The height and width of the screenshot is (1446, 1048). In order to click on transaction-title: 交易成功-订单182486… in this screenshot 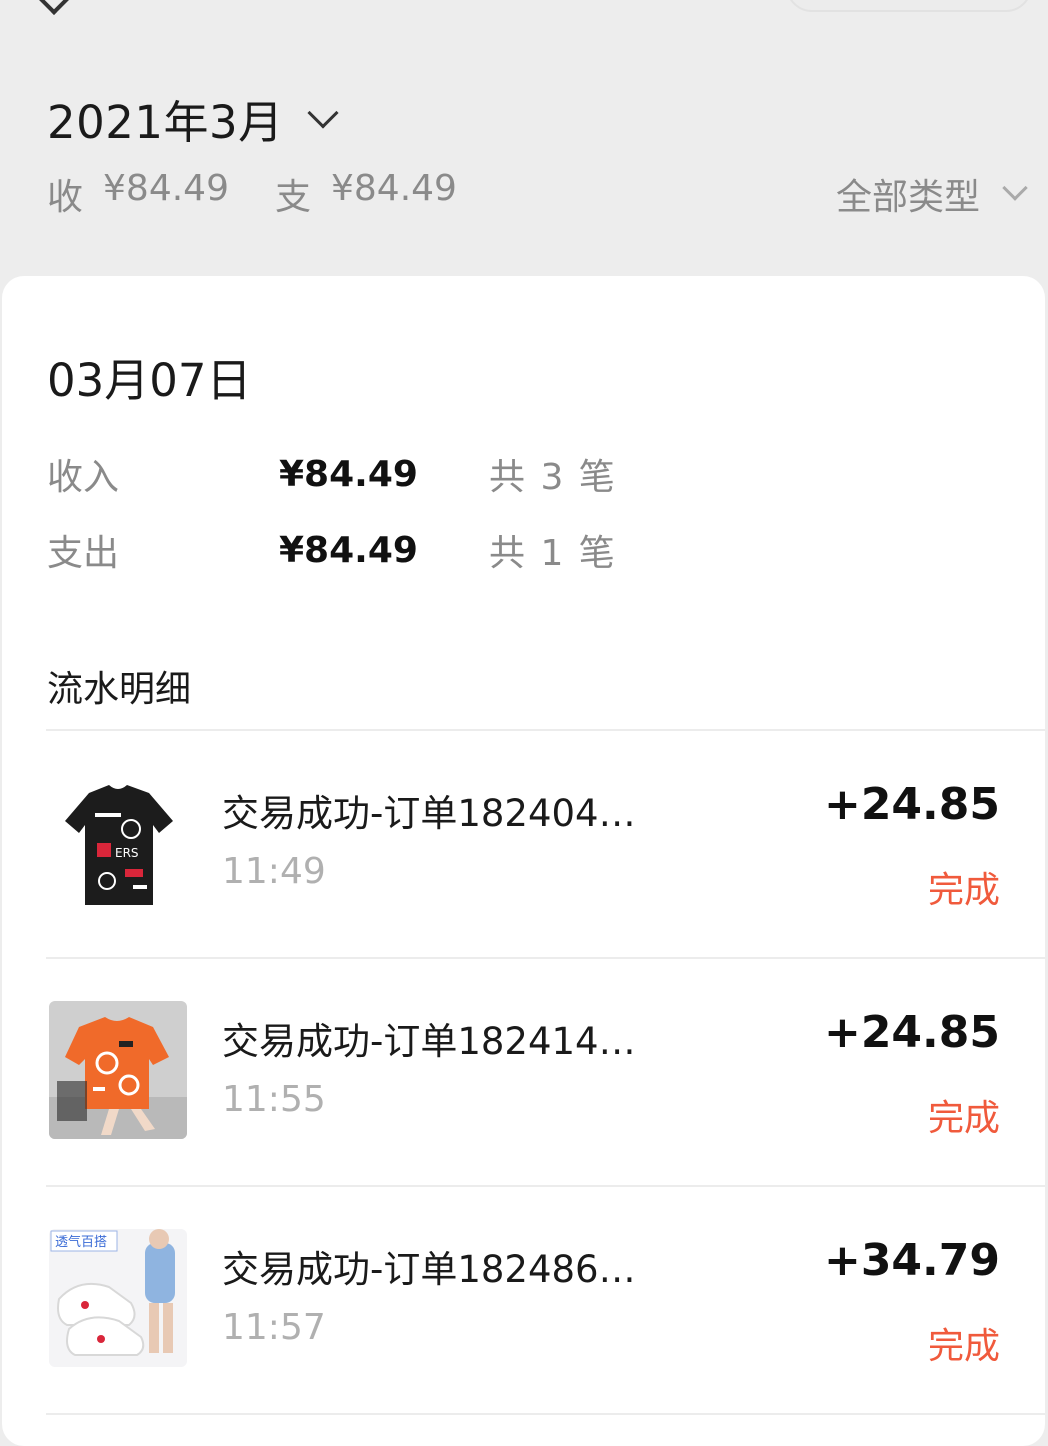, I will do `click(429, 1269)`.